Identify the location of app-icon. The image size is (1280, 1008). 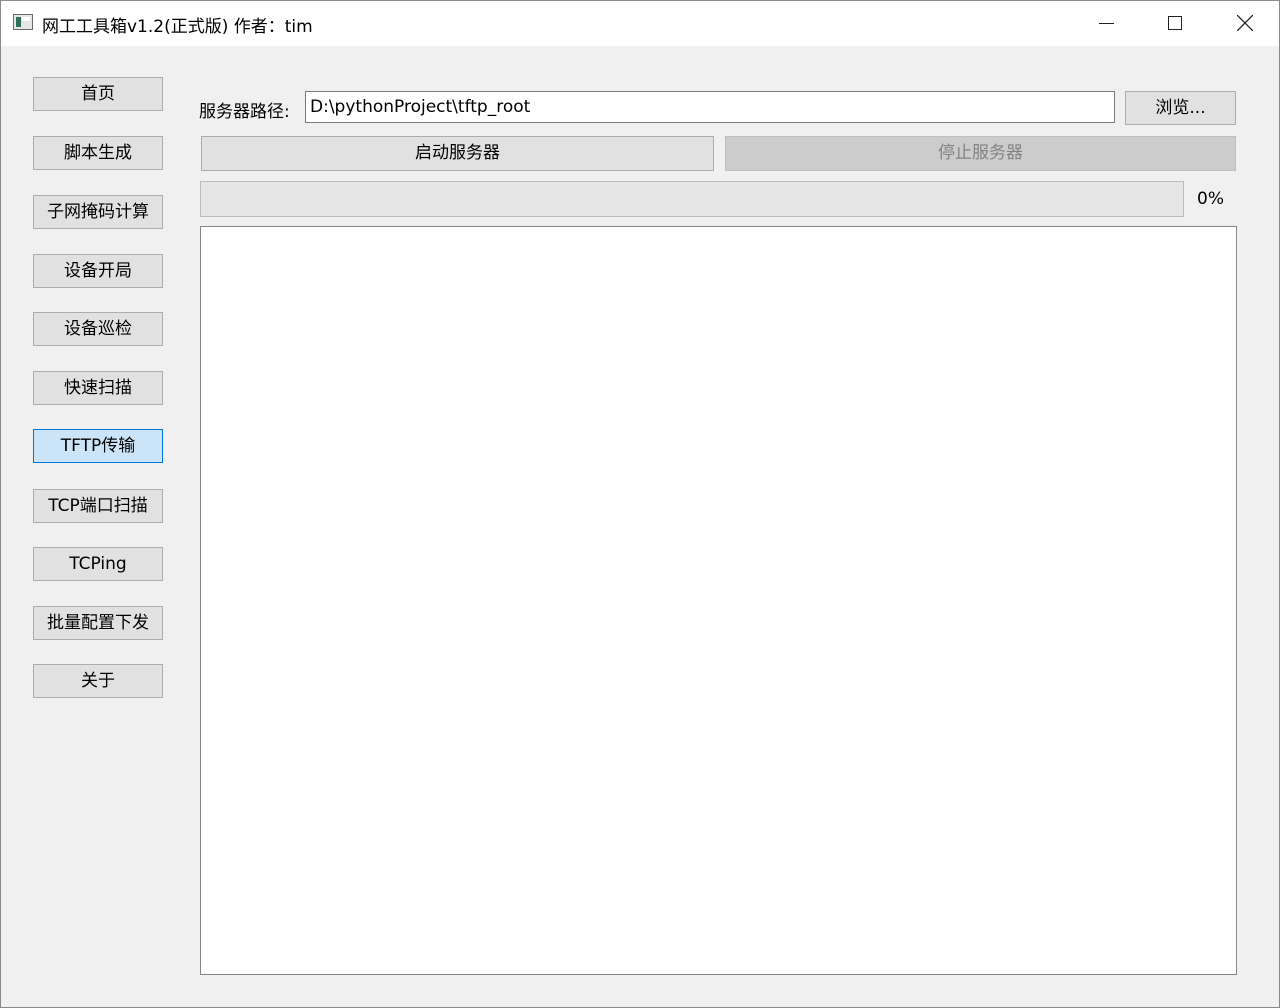
(23, 22).